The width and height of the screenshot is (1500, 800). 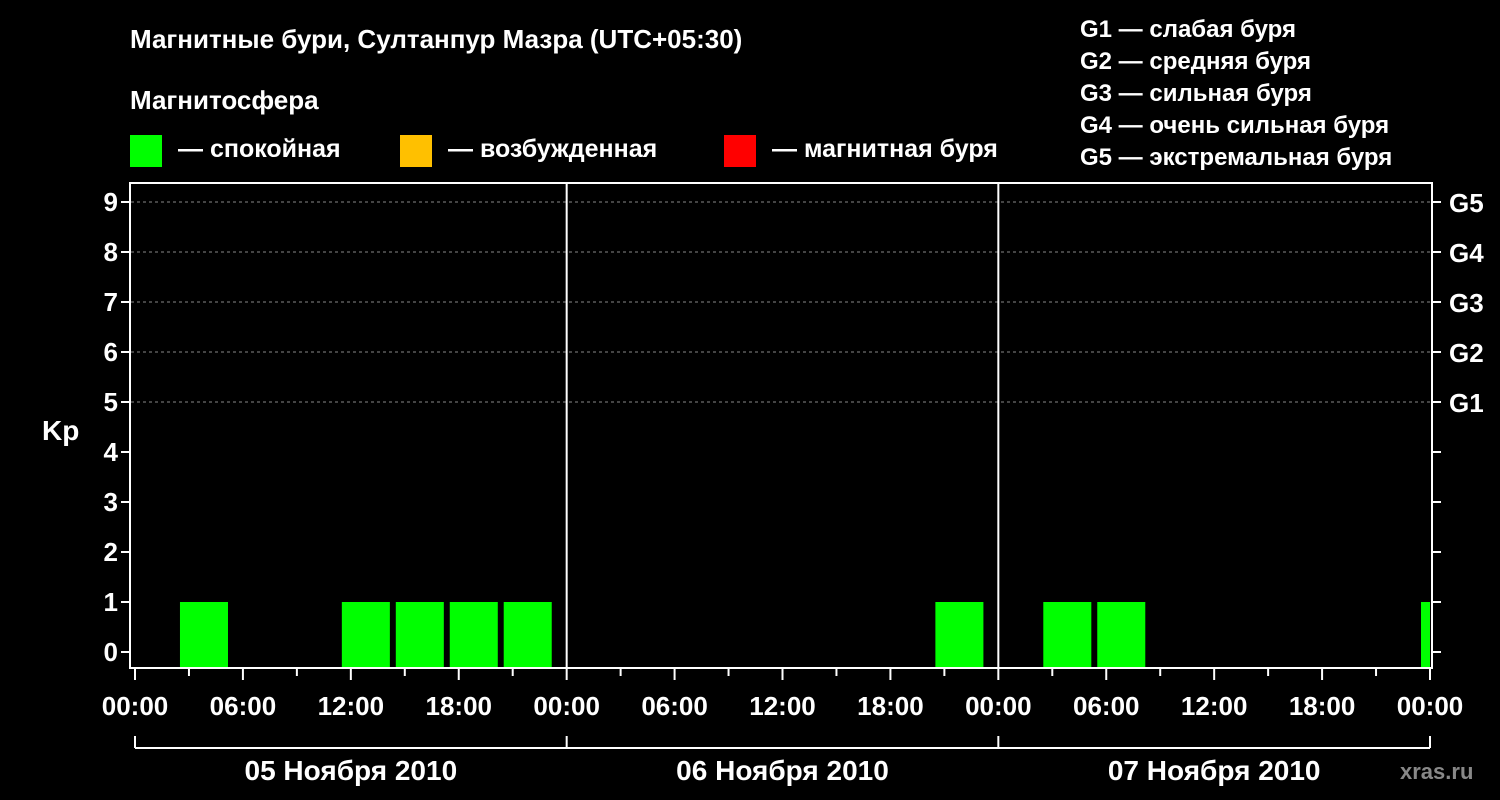 I want to click on y-tick-label-3: 3, so click(x=111, y=502).